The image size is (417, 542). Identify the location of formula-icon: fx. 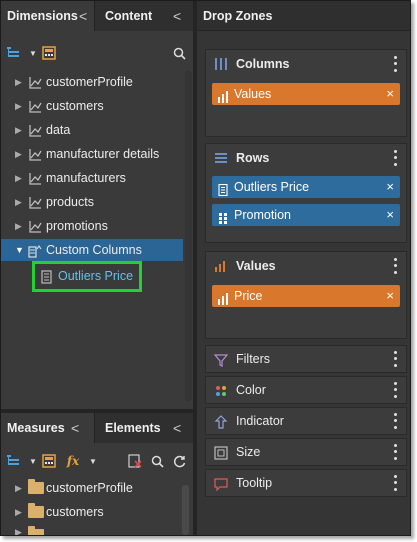
(73, 461).